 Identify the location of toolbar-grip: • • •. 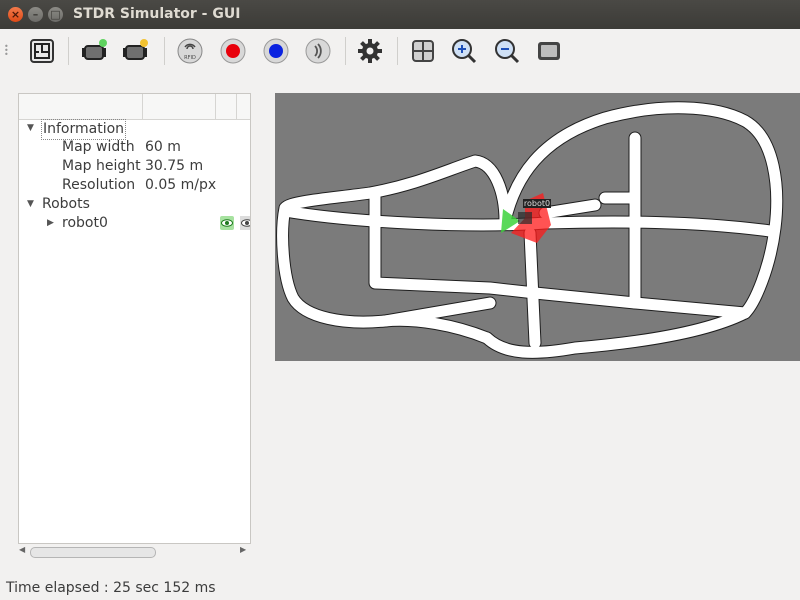
(6, 51).